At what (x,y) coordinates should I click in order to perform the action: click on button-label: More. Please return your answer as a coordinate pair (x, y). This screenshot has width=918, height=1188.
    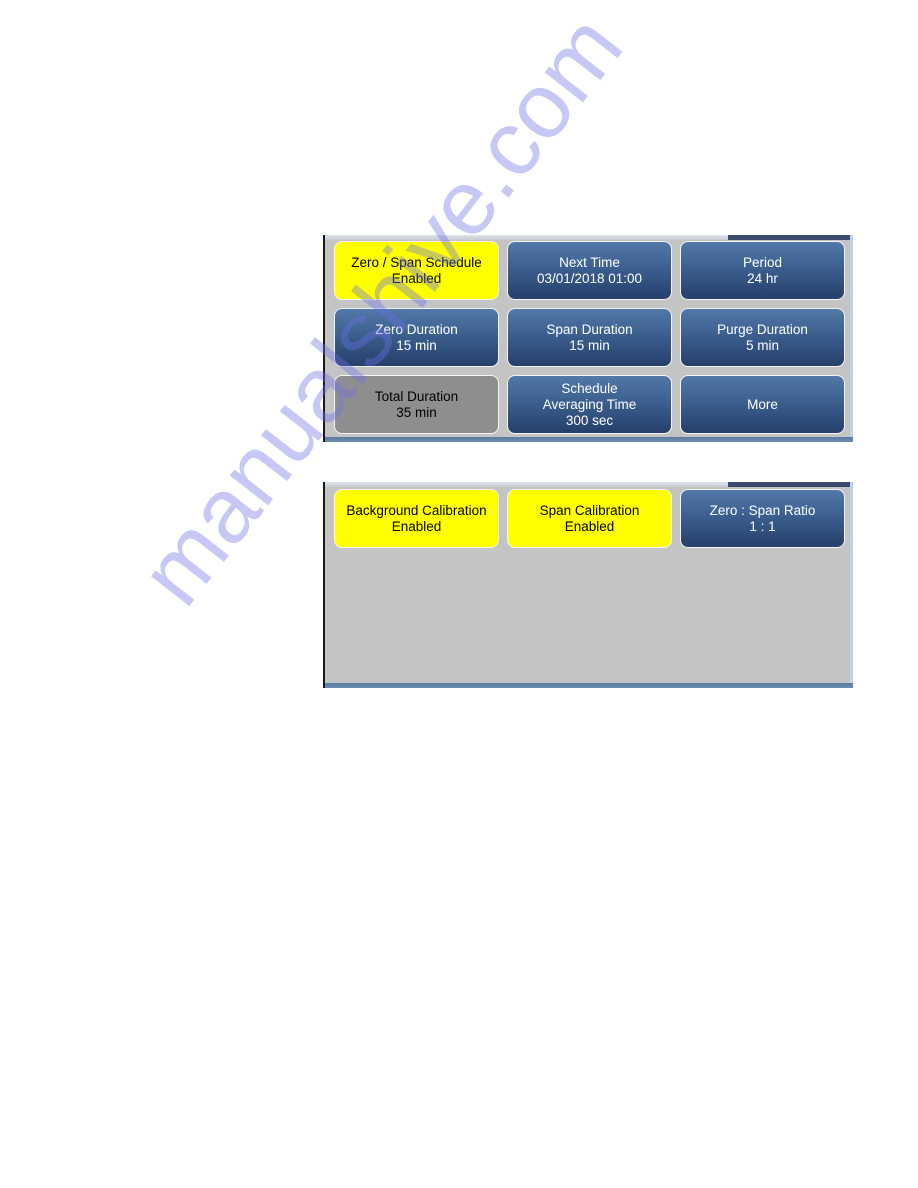
    Looking at the image, I should click on (762, 404).